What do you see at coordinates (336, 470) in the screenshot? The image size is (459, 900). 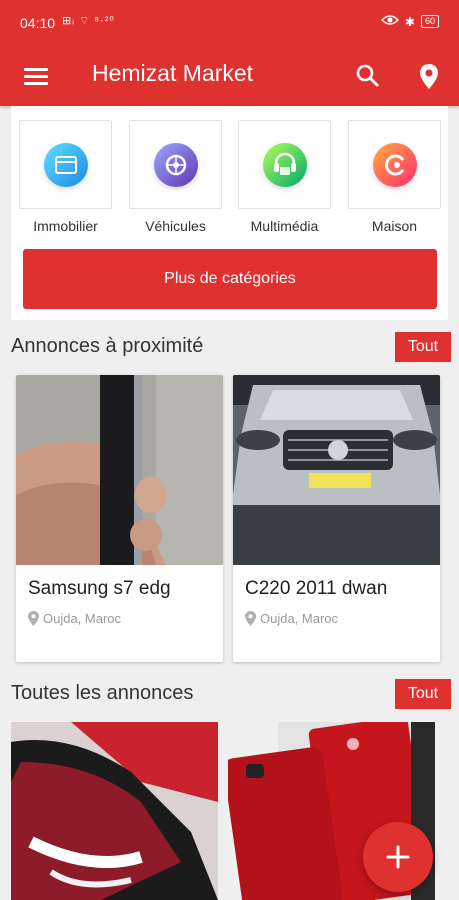 I see `product-image-car` at bounding box center [336, 470].